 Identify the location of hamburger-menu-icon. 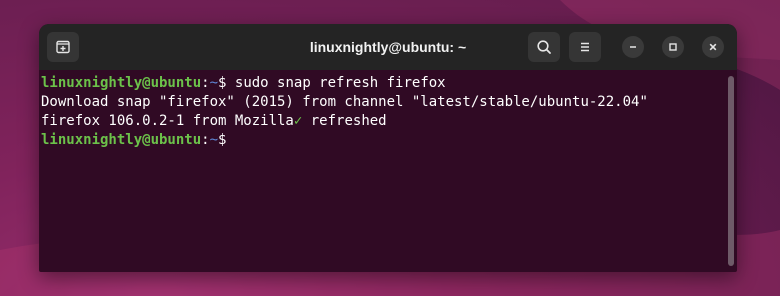
(585, 47).